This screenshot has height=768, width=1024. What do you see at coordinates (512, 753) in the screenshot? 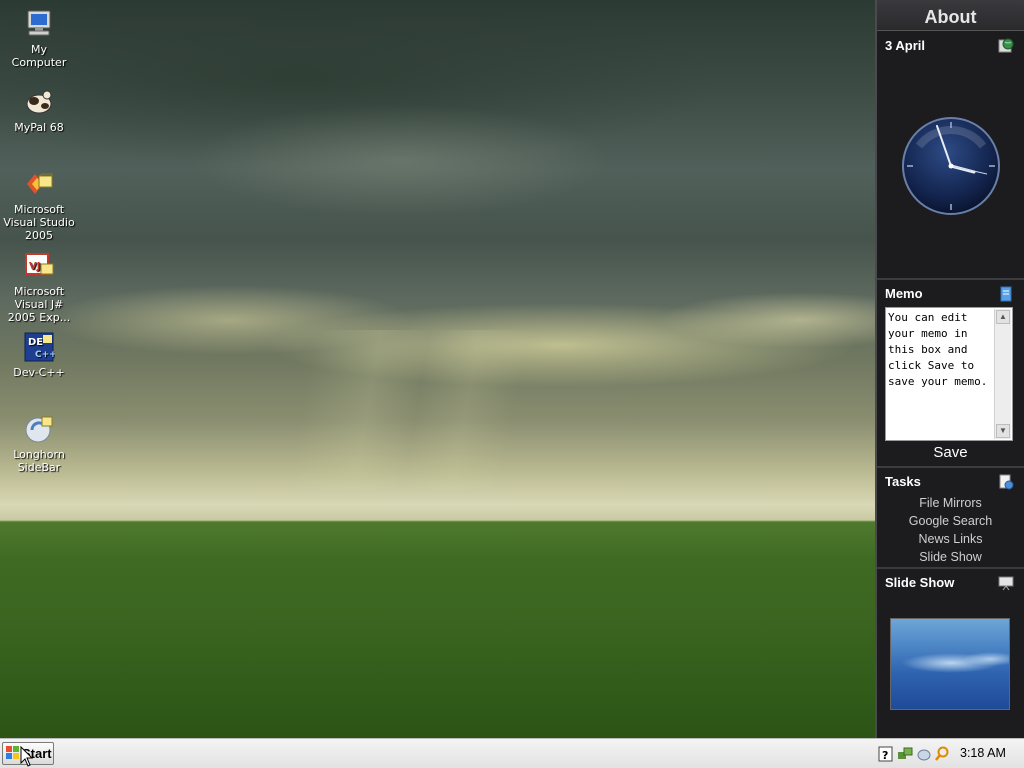
I see `taskbar: Start ? 3:18 AM` at bounding box center [512, 753].